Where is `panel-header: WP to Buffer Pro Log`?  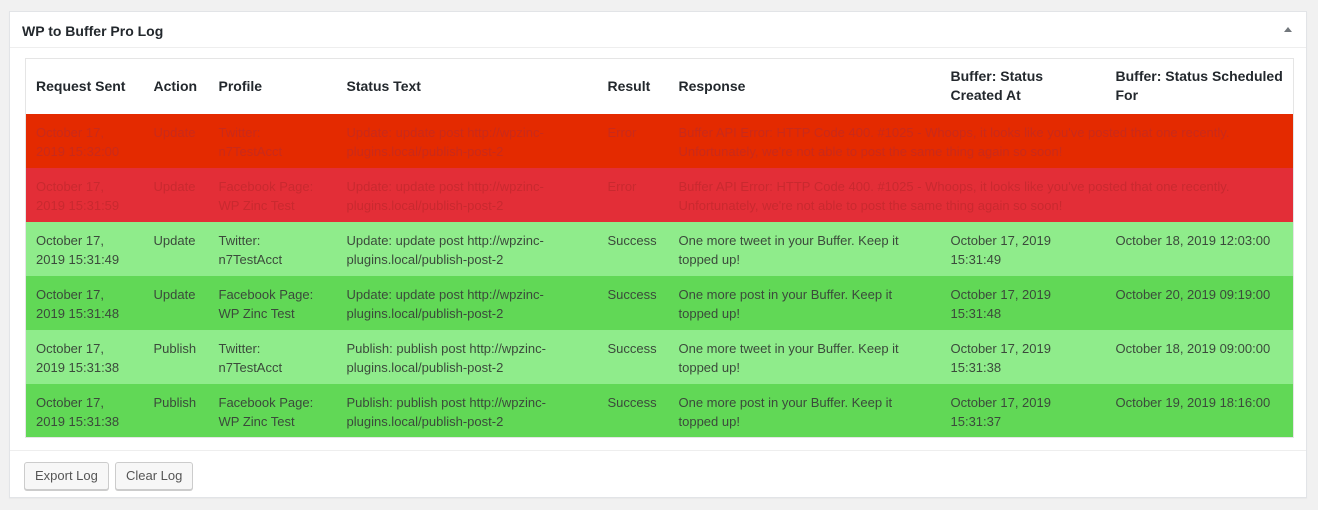 panel-header: WP to Buffer Pro Log is located at coordinates (658, 30).